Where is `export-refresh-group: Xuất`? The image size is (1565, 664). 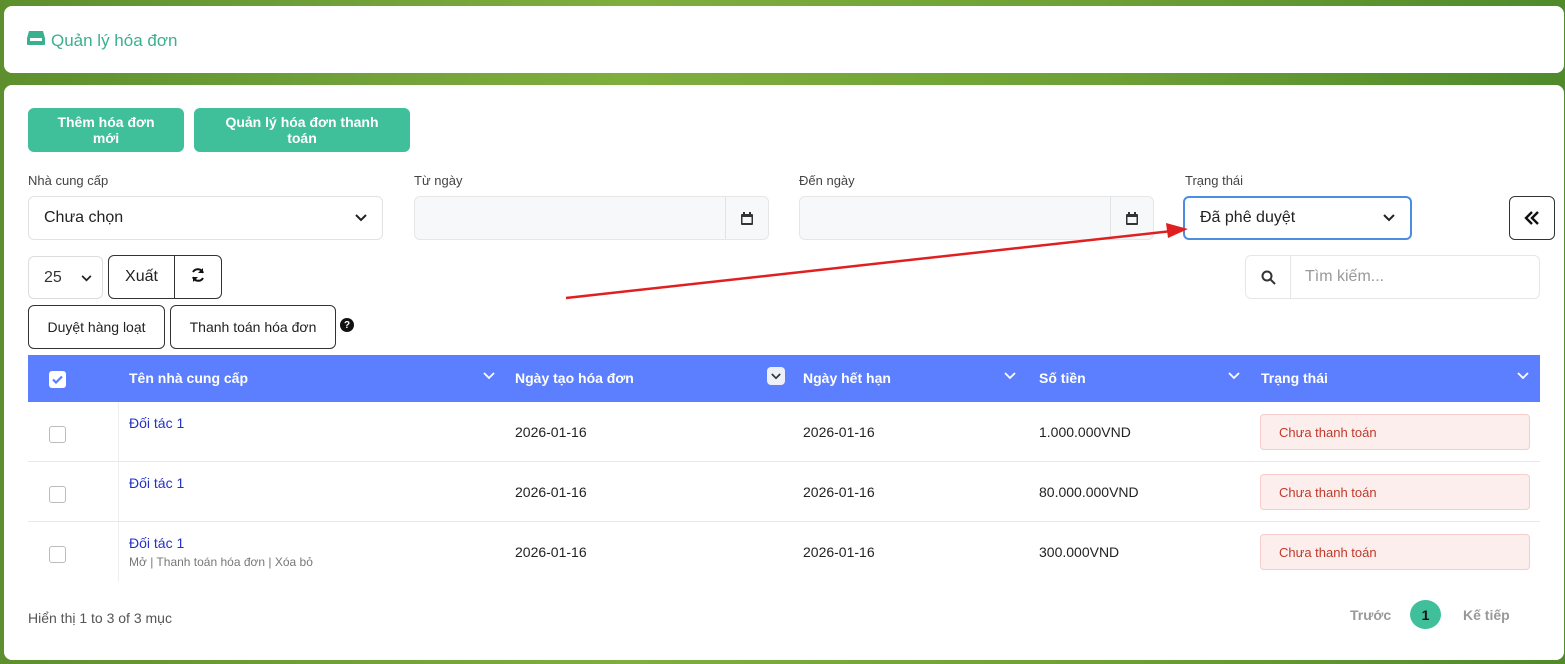
export-refresh-group: Xuất is located at coordinates (165, 277).